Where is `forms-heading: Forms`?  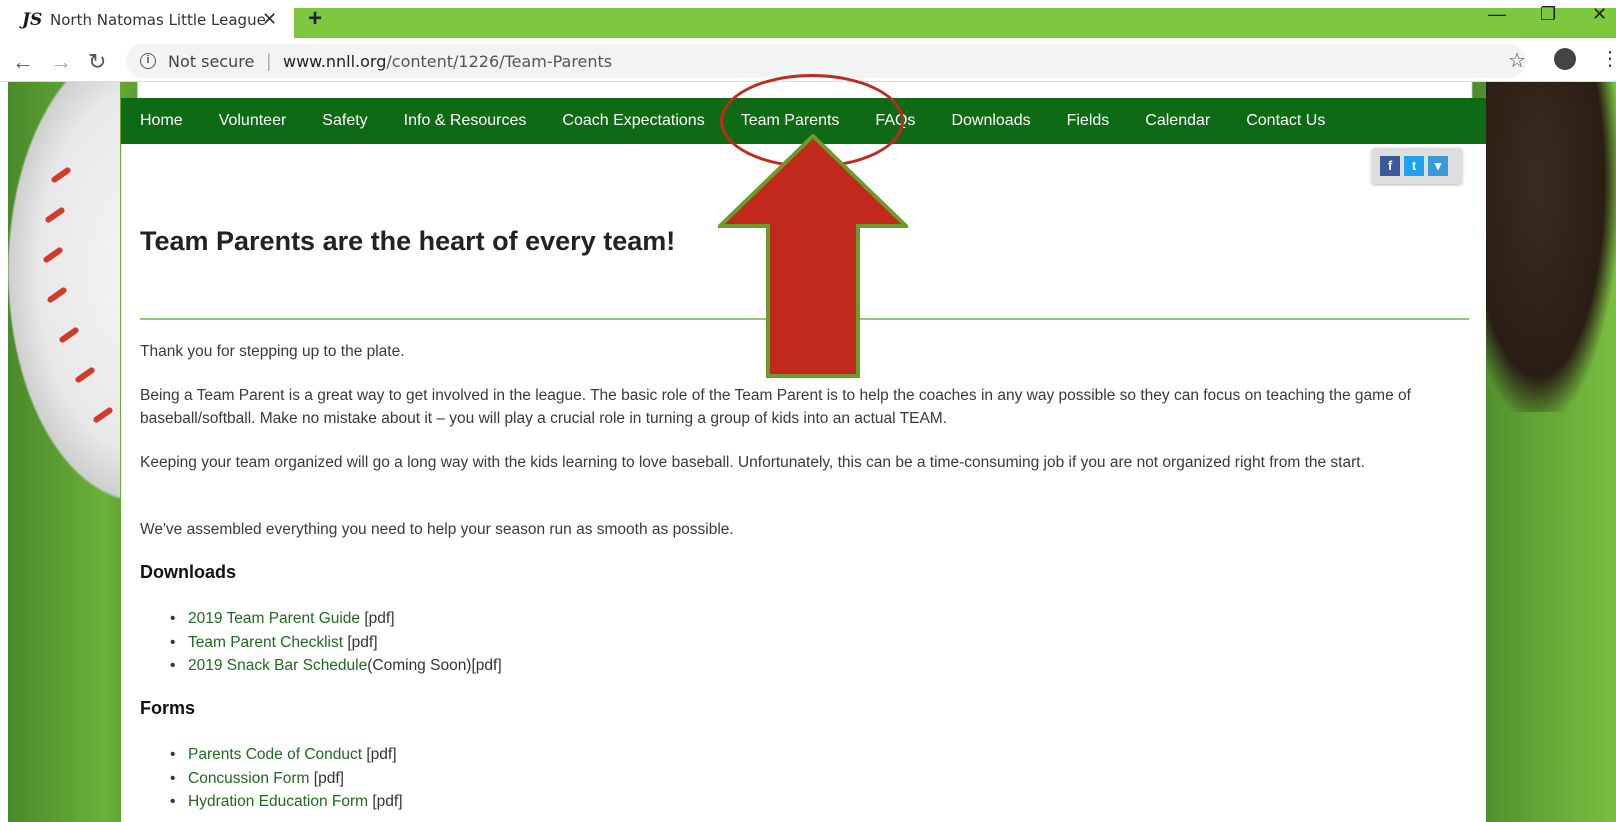 forms-heading: Forms is located at coordinates (168, 708).